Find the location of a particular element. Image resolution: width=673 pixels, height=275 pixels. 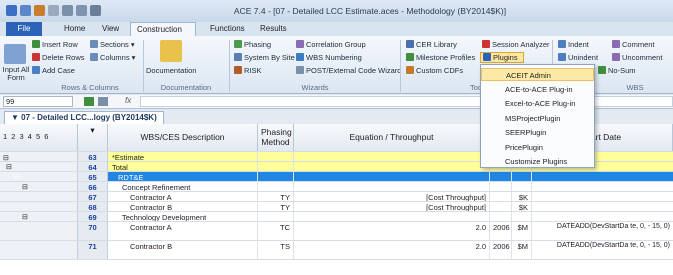

post-external-button: POST/External Code Wizard is located at coordinates (348, 70).